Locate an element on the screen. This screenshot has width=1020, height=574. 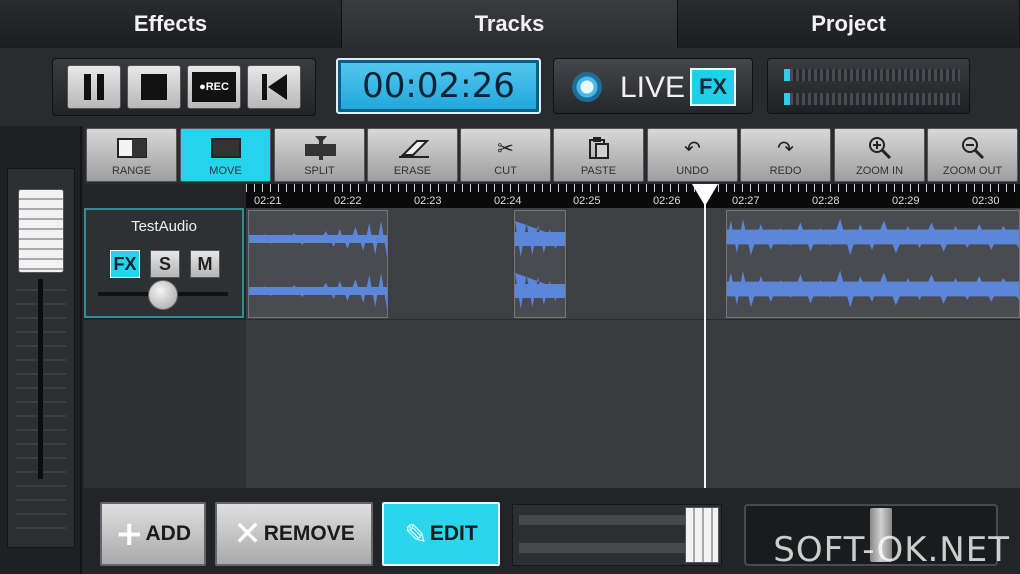
ruler-label: 02:29 is located at coordinates (906, 201).